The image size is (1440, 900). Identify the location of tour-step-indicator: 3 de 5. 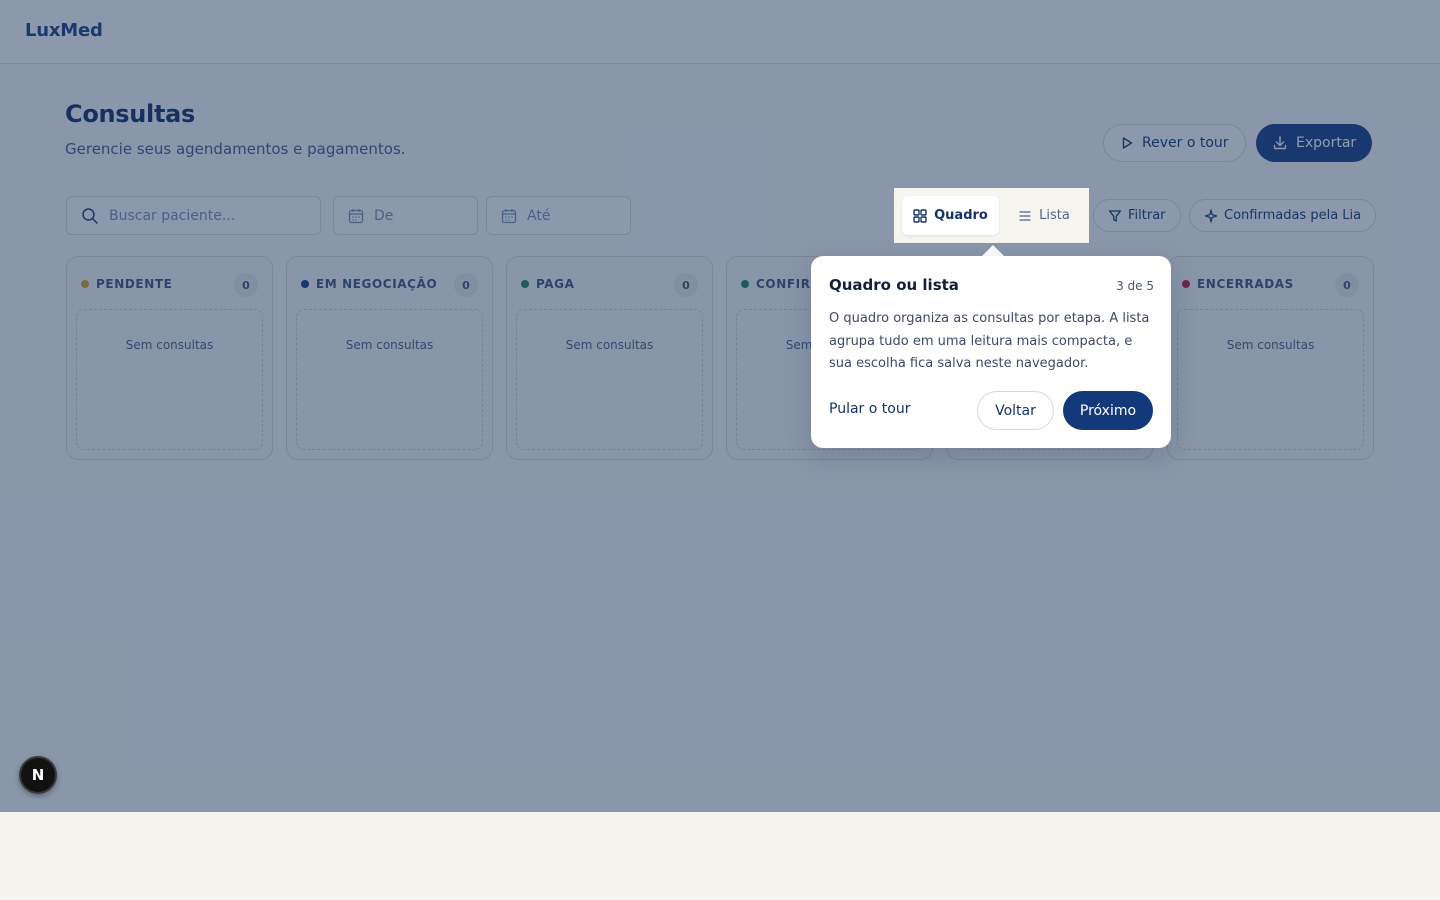
(1135, 286).